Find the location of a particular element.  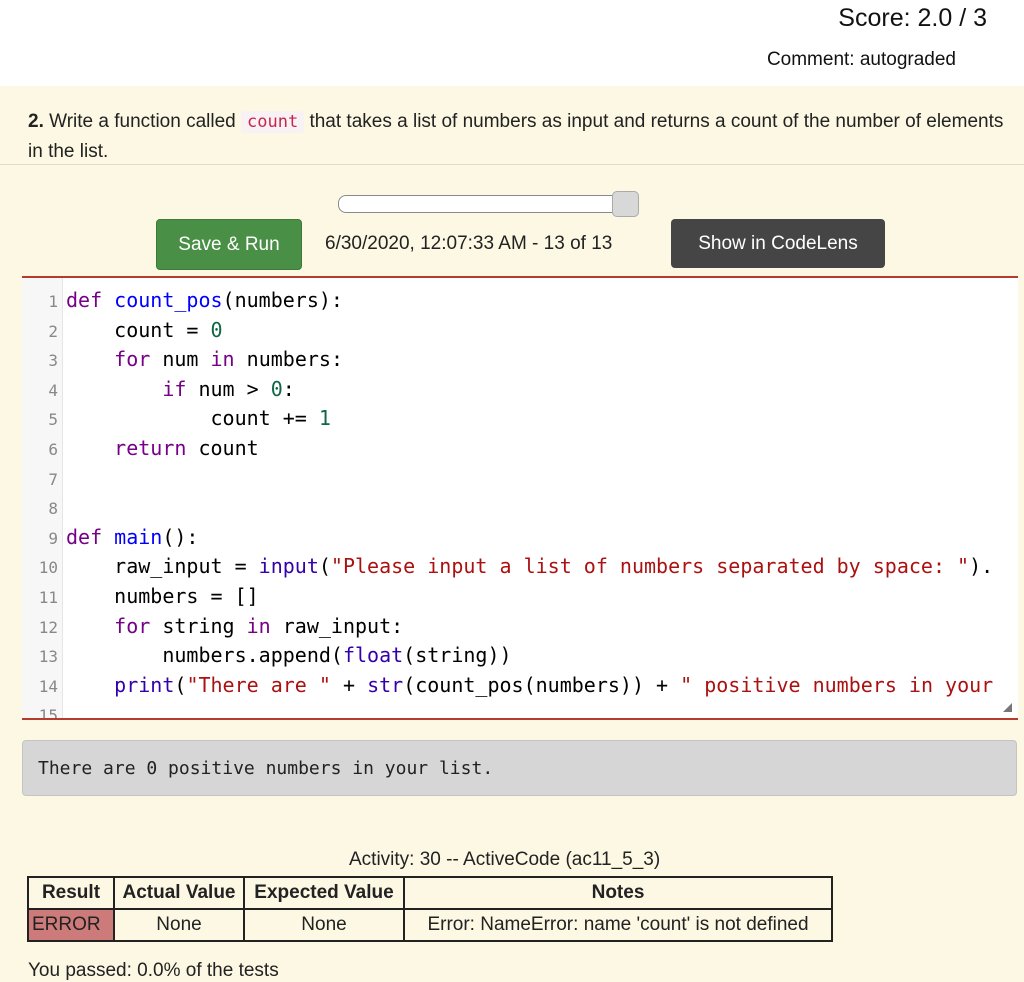

line-number: 9 is located at coordinates (53, 538).